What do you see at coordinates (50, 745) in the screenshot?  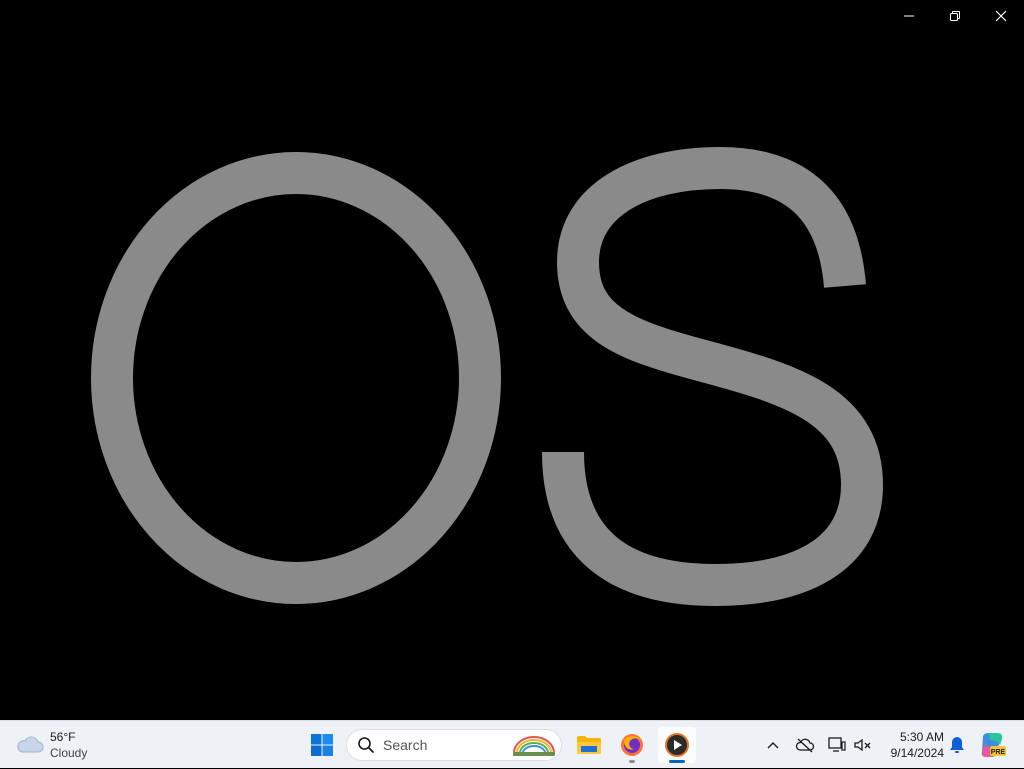 I see `weather-widget: 56°F Cloudy` at bounding box center [50, 745].